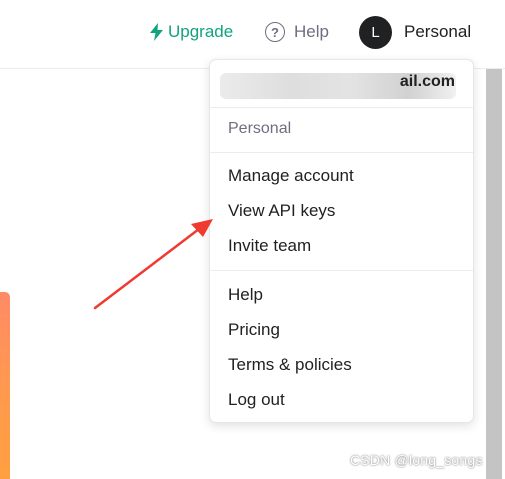 The image size is (505, 479). I want to click on menu-item-log-out: Log out, so click(256, 400).